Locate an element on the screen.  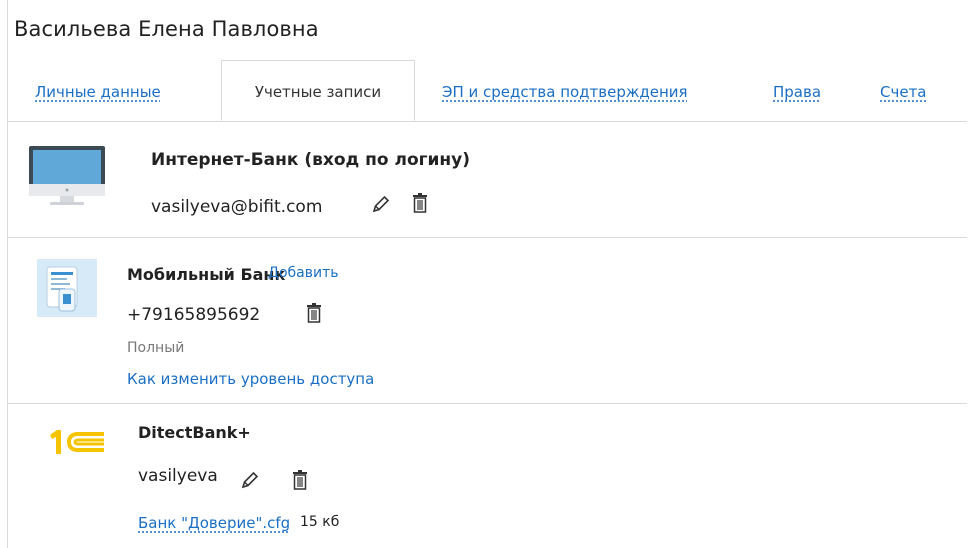
1c-logo-icon is located at coordinates (77, 442).